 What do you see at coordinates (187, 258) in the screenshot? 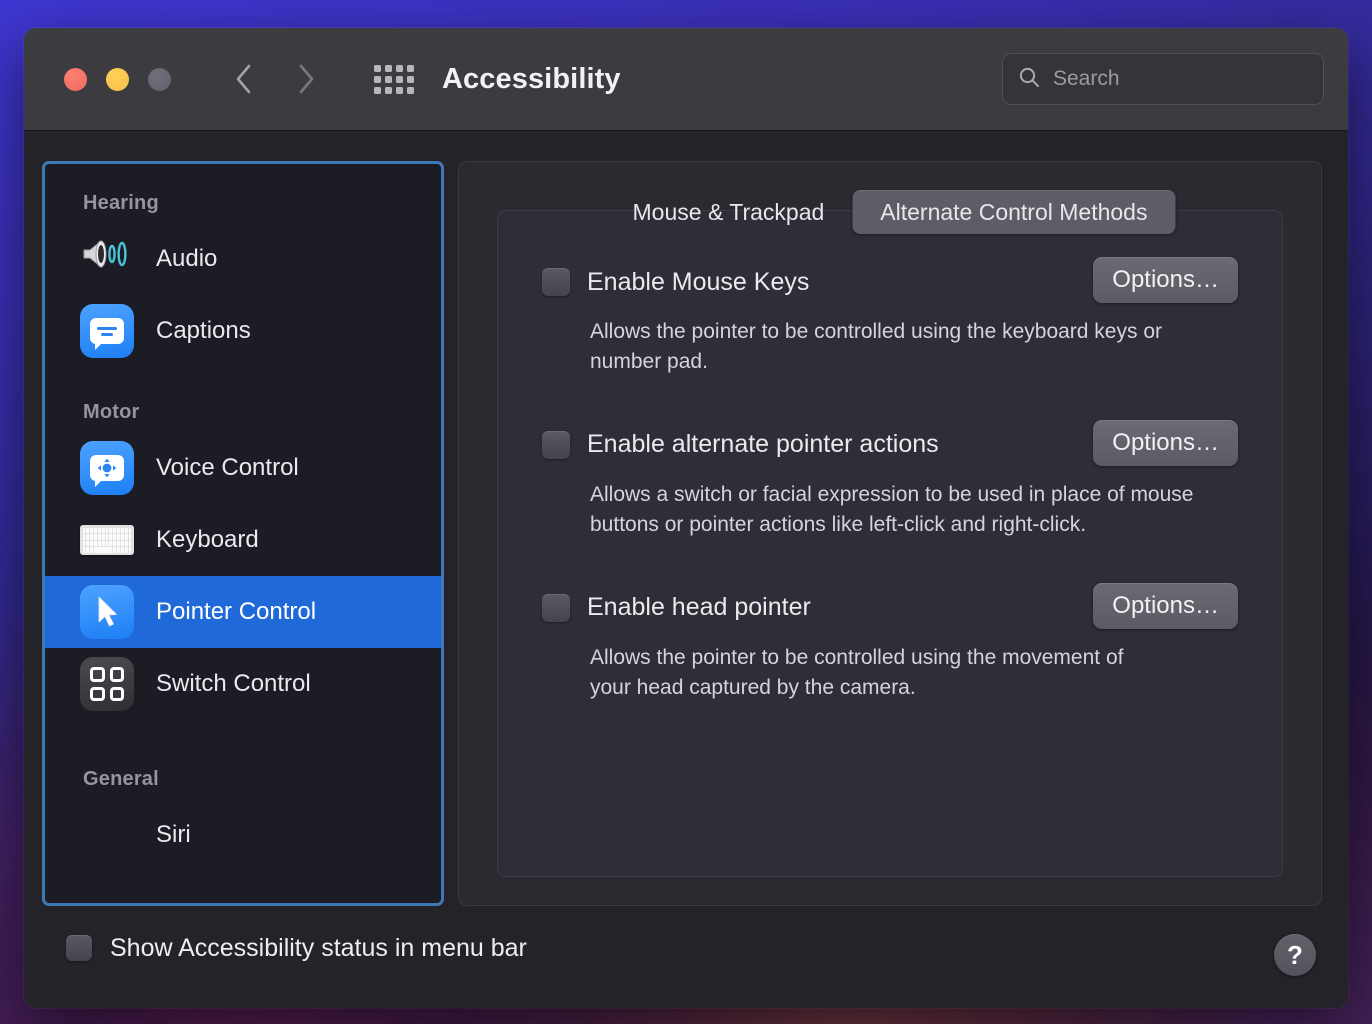
I see `sidebar-item-label: Audio` at bounding box center [187, 258].